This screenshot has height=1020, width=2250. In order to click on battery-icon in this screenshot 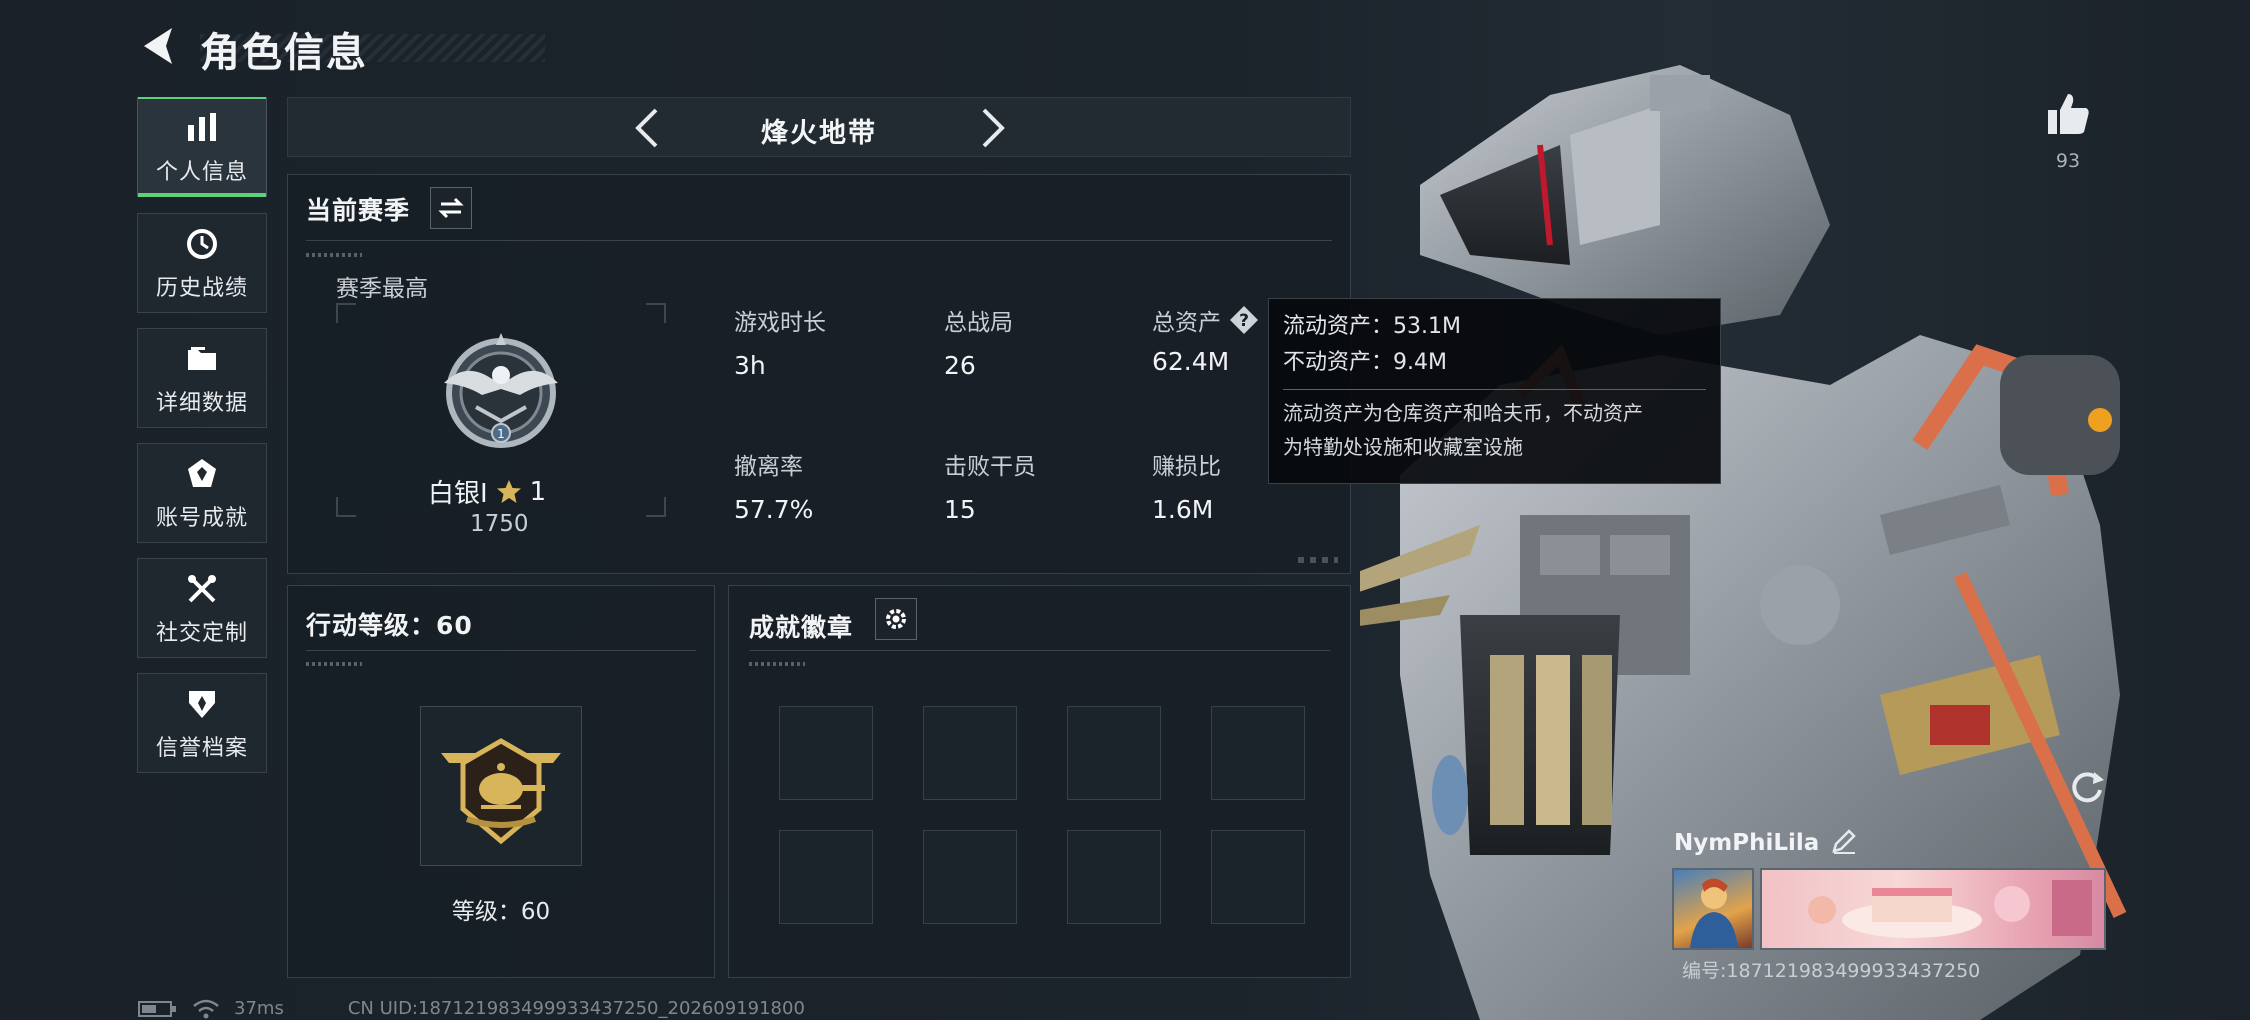, I will do `click(157, 1008)`.